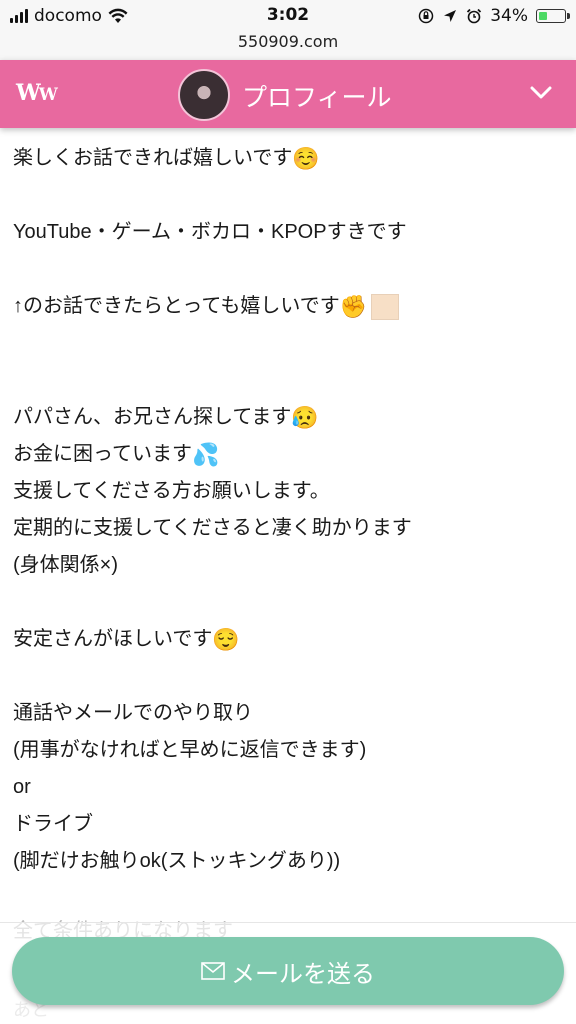 The image size is (576, 1024). What do you see at coordinates (553, 16) in the screenshot?
I see `battery-icon` at bounding box center [553, 16].